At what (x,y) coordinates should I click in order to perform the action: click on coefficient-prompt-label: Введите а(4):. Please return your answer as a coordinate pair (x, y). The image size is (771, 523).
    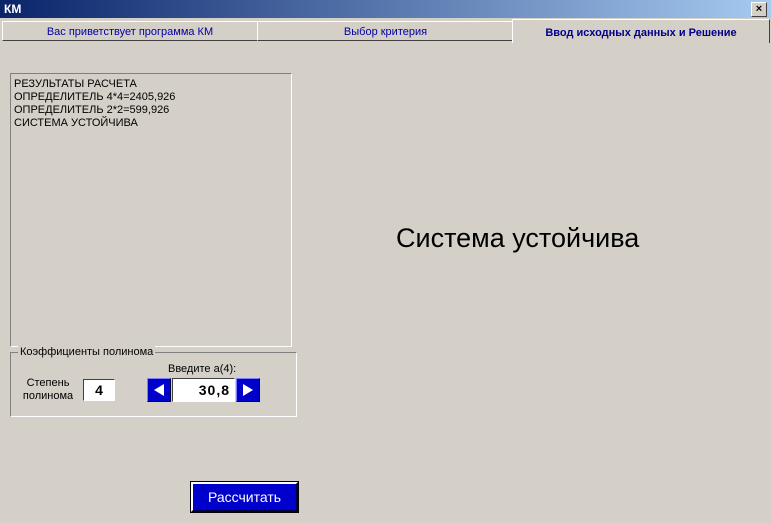
    Looking at the image, I should click on (202, 369).